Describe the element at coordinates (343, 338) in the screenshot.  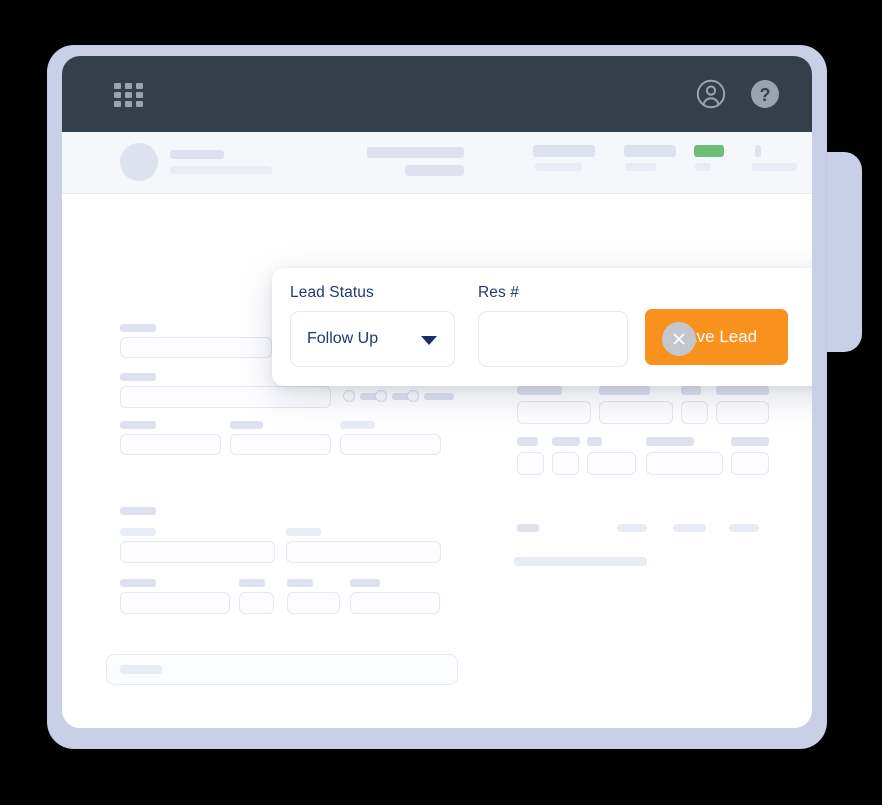
I see `lead-status-value: Follow Up` at that location.